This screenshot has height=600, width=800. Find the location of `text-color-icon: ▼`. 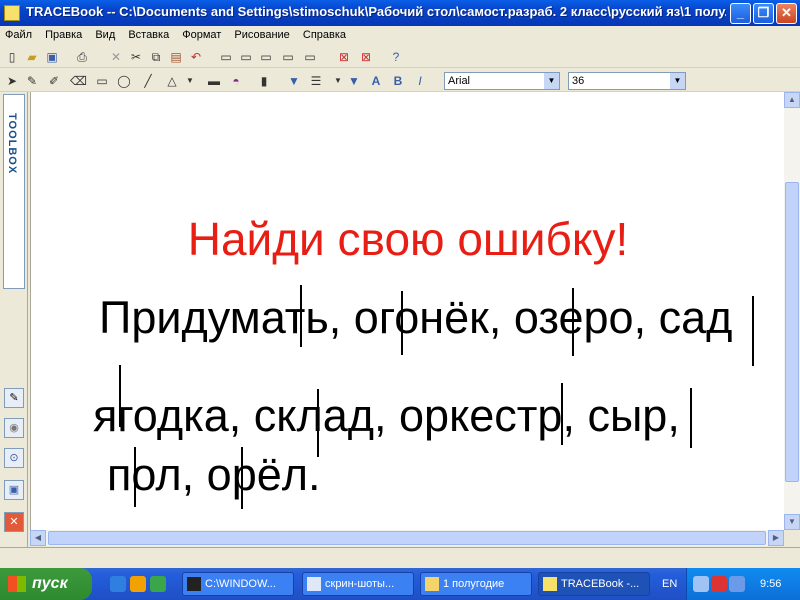

text-color-icon: ▼ is located at coordinates (354, 81).